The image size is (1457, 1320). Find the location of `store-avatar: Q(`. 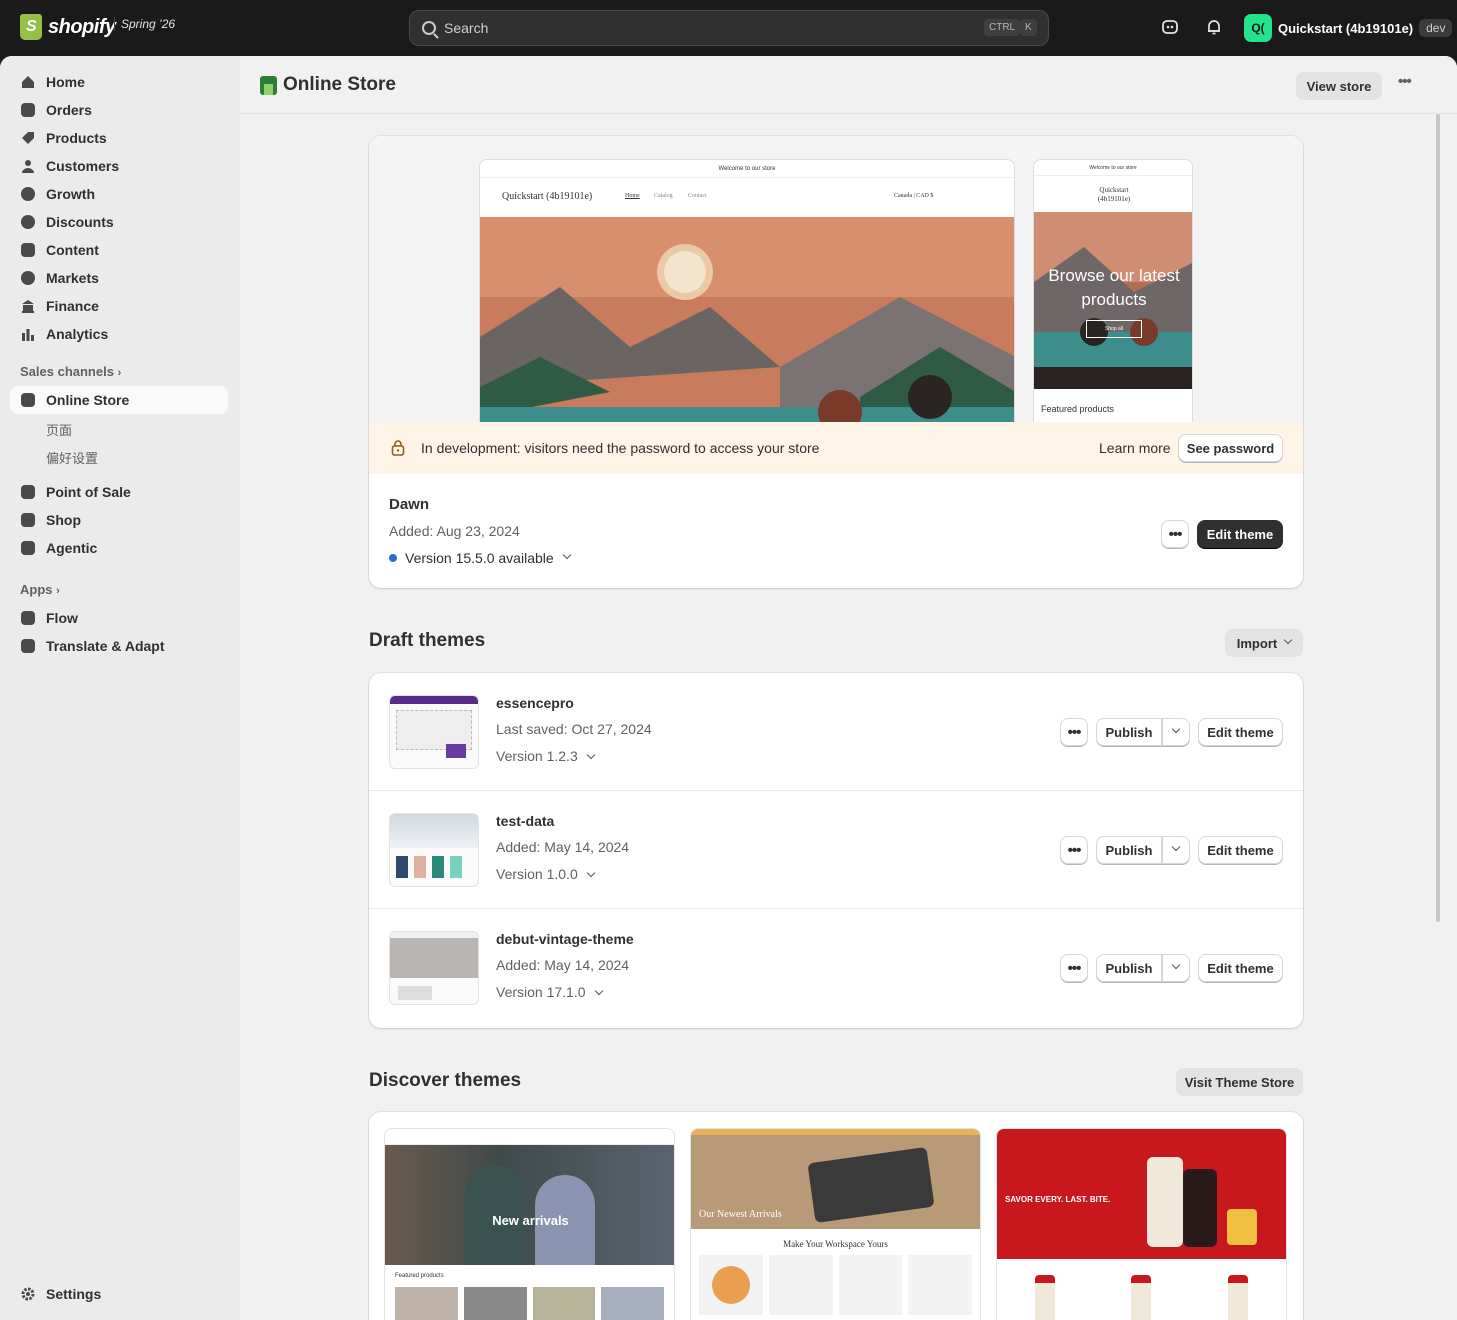

store-avatar: Q( is located at coordinates (1258, 28).